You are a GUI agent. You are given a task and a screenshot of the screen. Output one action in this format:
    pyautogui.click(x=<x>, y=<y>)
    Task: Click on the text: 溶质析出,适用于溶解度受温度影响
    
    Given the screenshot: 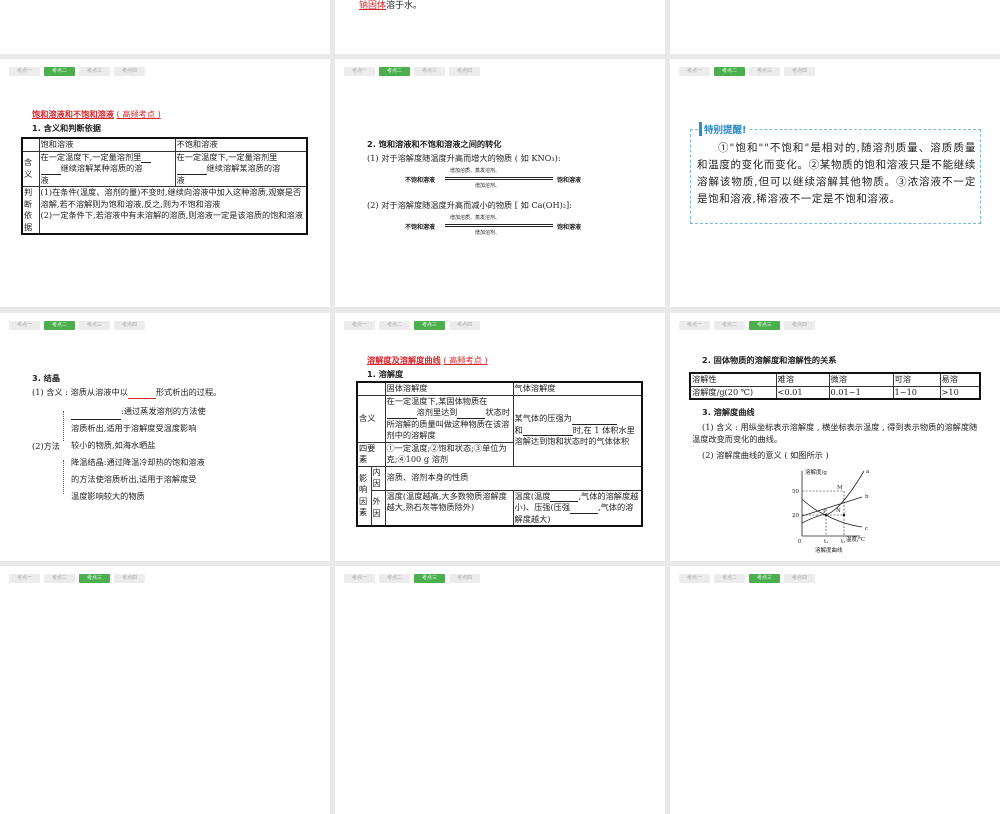 What is the action you would take?
    pyautogui.click(x=134, y=428)
    